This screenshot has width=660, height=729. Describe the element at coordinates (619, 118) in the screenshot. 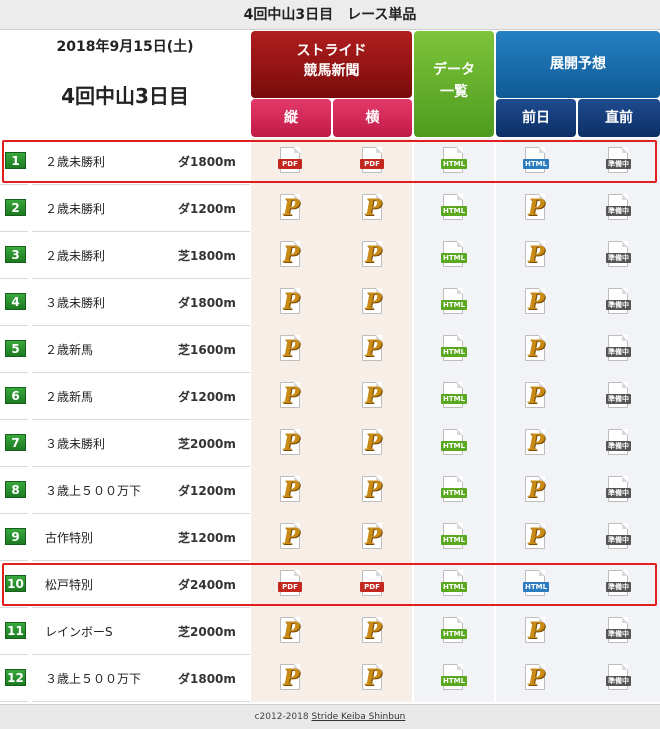

I see `just-before-header: 直前` at that location.